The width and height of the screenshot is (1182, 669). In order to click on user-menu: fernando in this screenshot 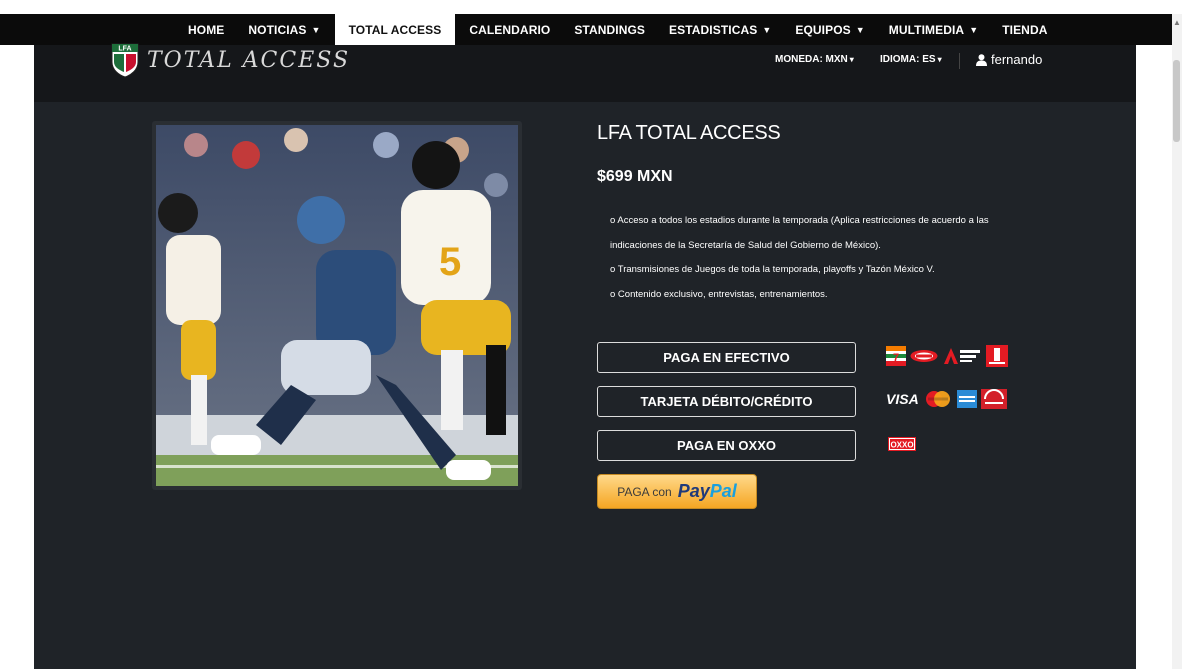, I will do `click(1009, 59)`.